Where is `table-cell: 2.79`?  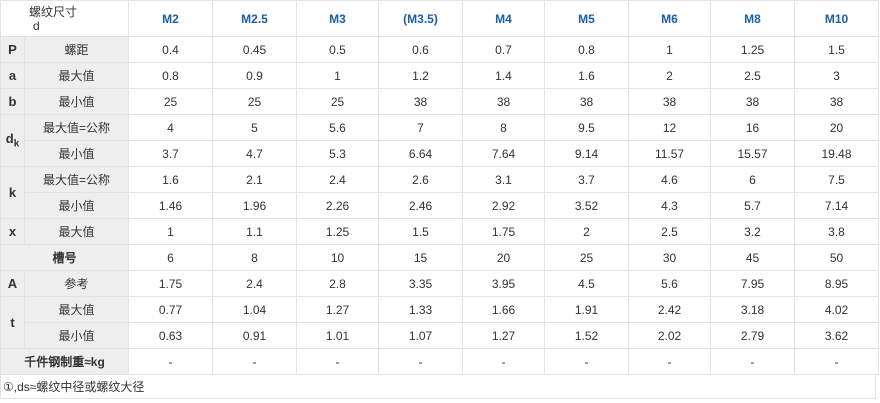 table-cell: 2.79 is located at coordinates (753, 335).